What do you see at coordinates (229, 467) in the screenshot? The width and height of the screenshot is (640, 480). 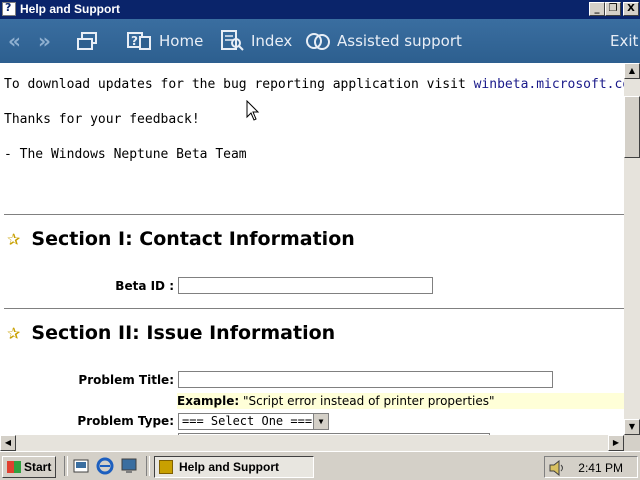 I see `task-label: Help and Support` at bounding box center [229, 467].